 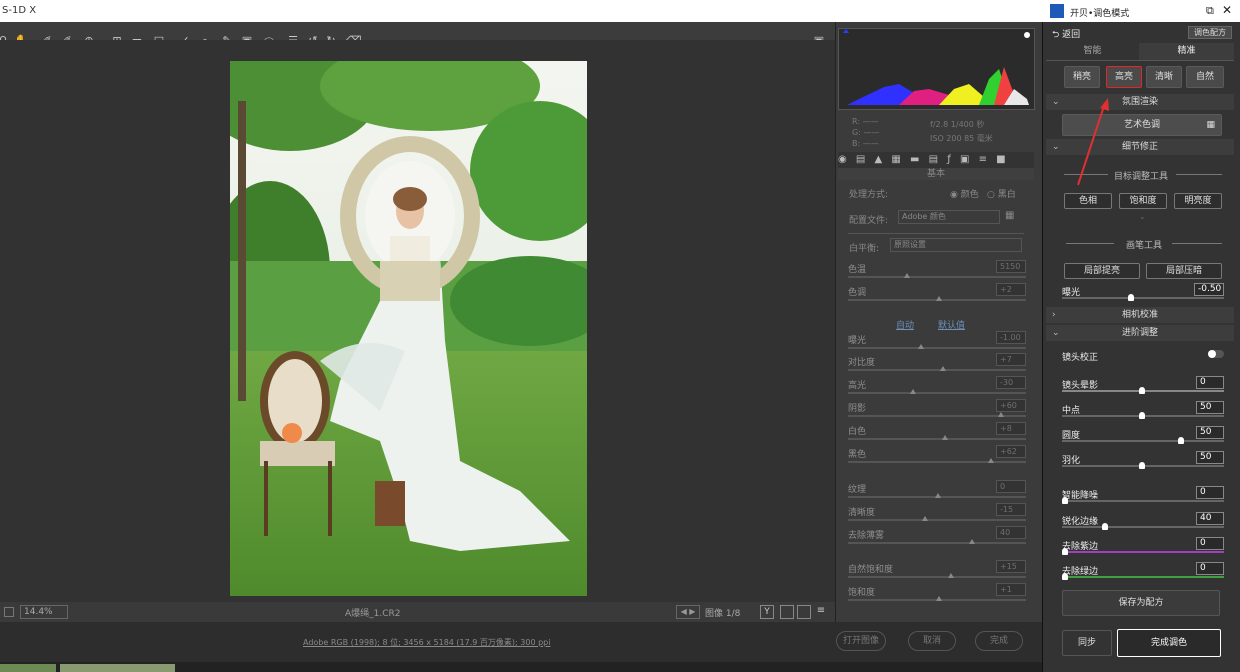 I want to click on copy-settings-icon, so click(x=804, y=612).